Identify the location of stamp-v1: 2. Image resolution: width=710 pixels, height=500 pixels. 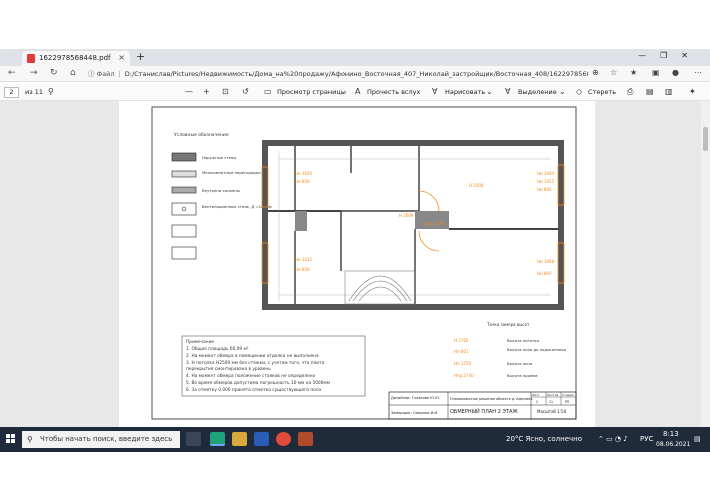
(537, 402).